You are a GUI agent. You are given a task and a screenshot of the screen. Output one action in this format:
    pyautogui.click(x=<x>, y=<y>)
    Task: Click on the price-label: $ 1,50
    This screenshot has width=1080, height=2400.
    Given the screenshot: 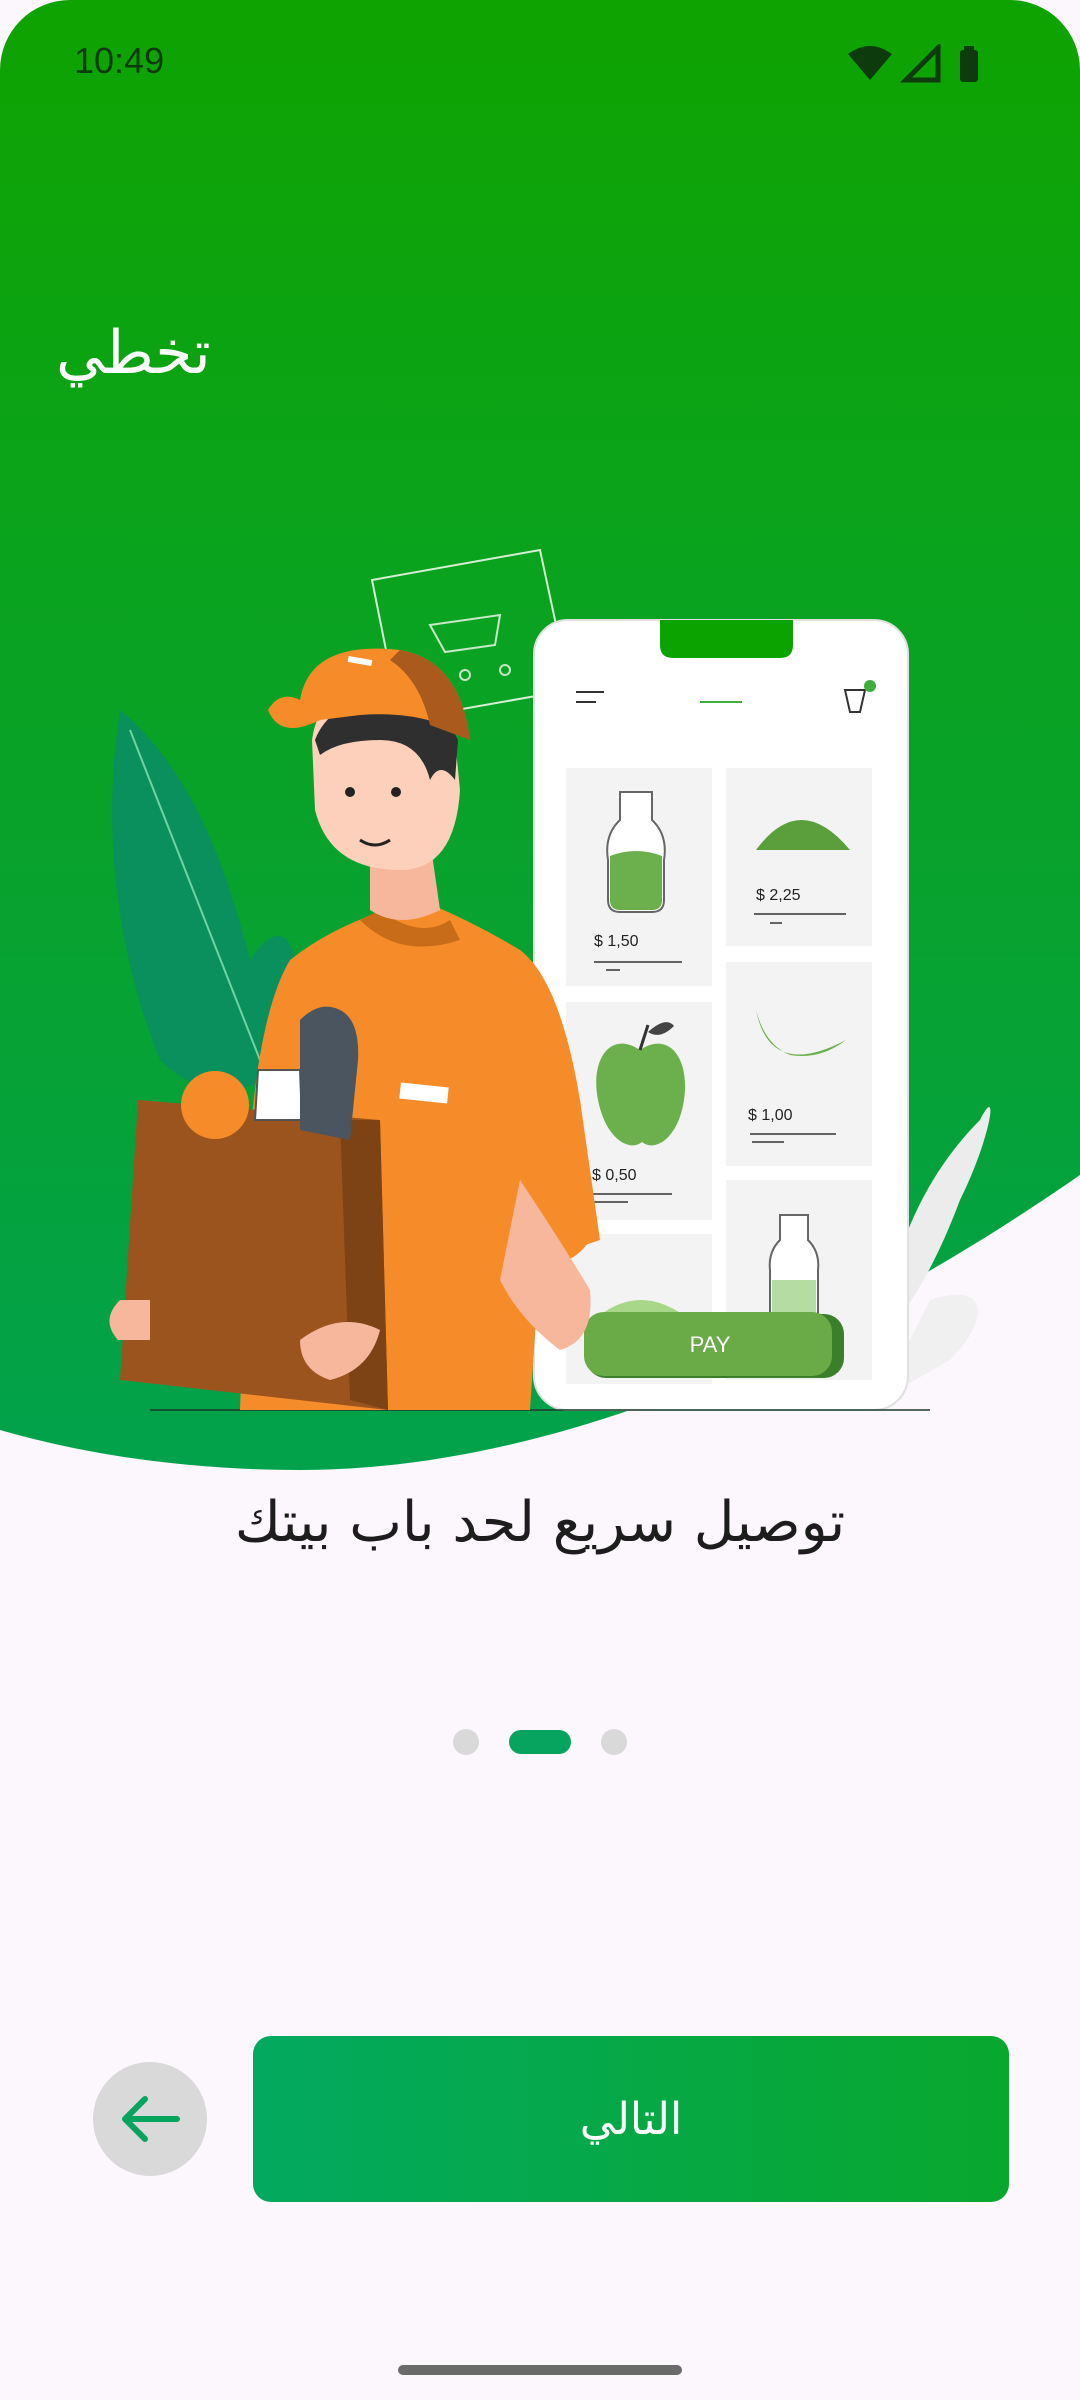 What is the action you would take?
    pyautogui.click(x=616, y=941)
    